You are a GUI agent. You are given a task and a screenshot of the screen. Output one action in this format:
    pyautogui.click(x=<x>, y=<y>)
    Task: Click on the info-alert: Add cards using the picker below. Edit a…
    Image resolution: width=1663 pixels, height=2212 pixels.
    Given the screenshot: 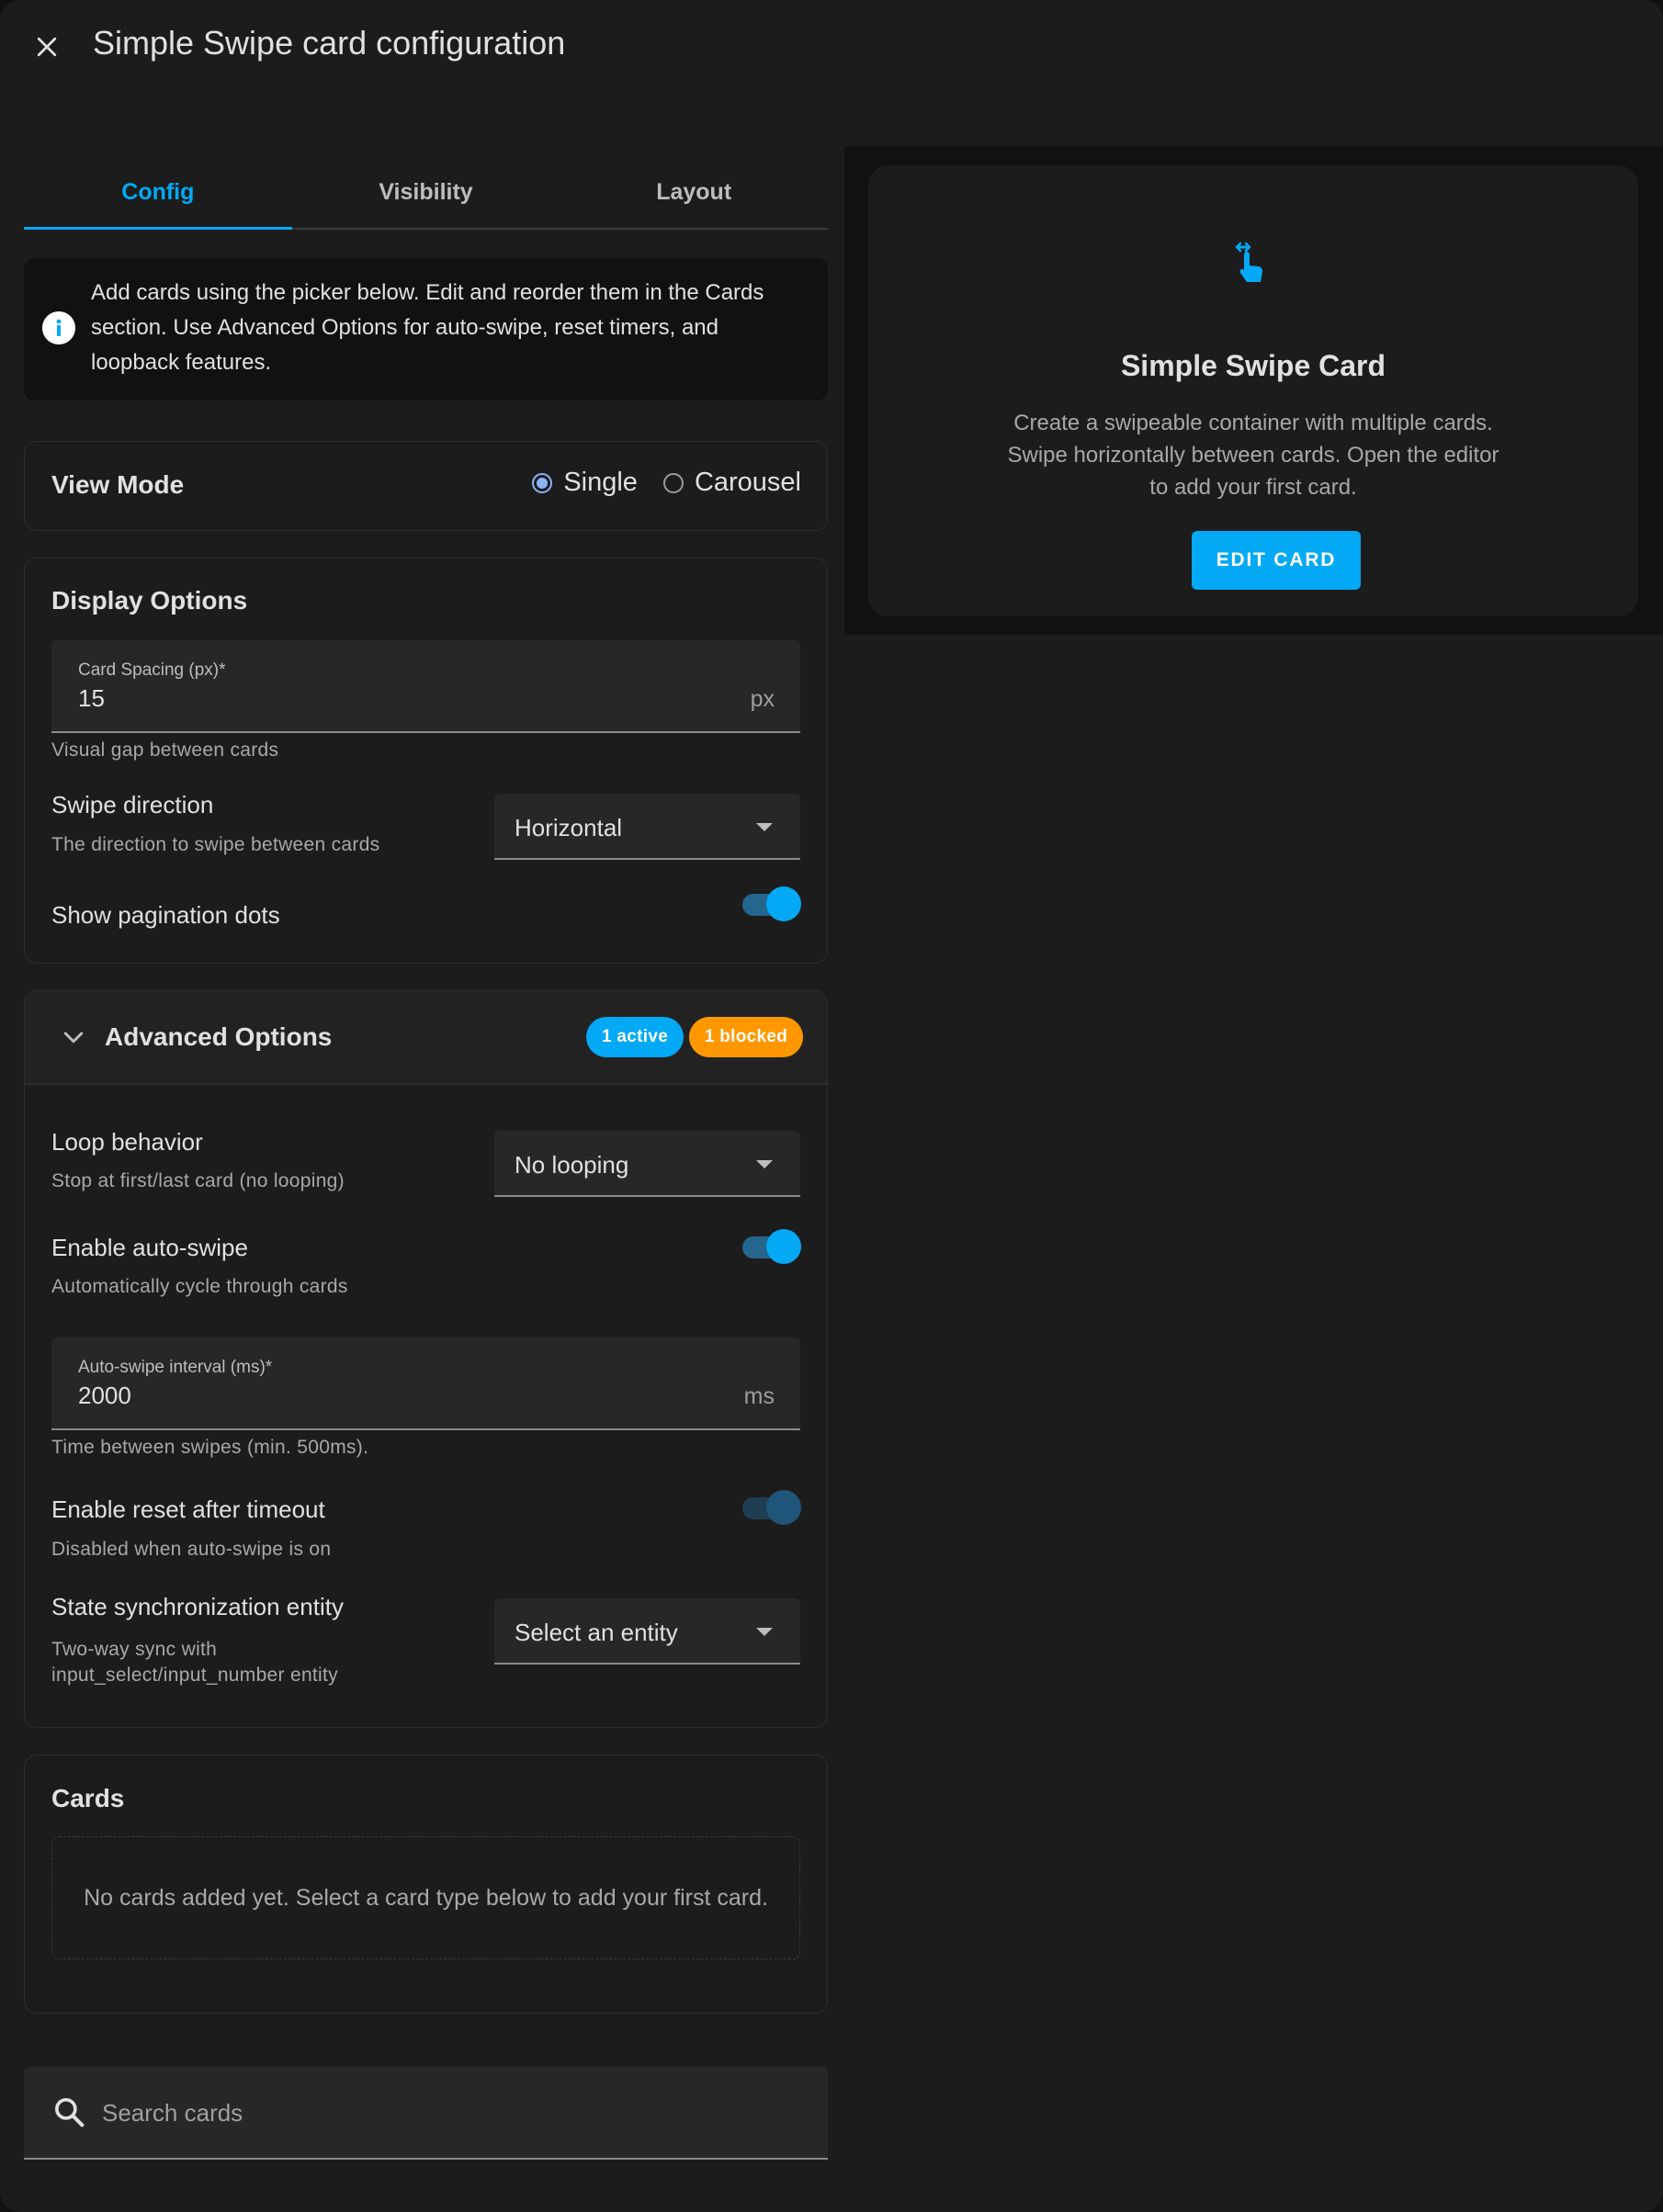 What is the action you would take?
    pyautogui.click(x=426, y=329)
    